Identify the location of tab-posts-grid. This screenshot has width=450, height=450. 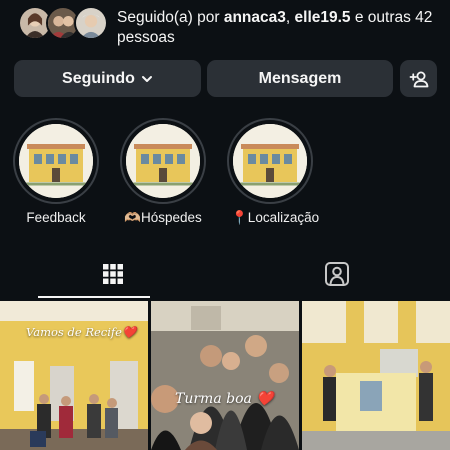
(113, 274).